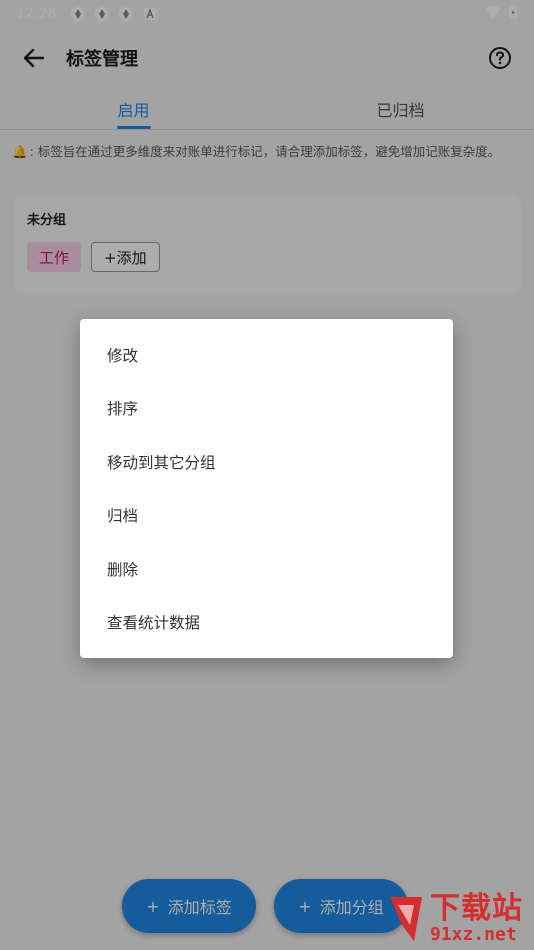 The width and height of the screenshot is (534, 950). Describe the element at coordinates (473, 934) in the screenshot. I see `watermark-en: 91xz.net` at that location.